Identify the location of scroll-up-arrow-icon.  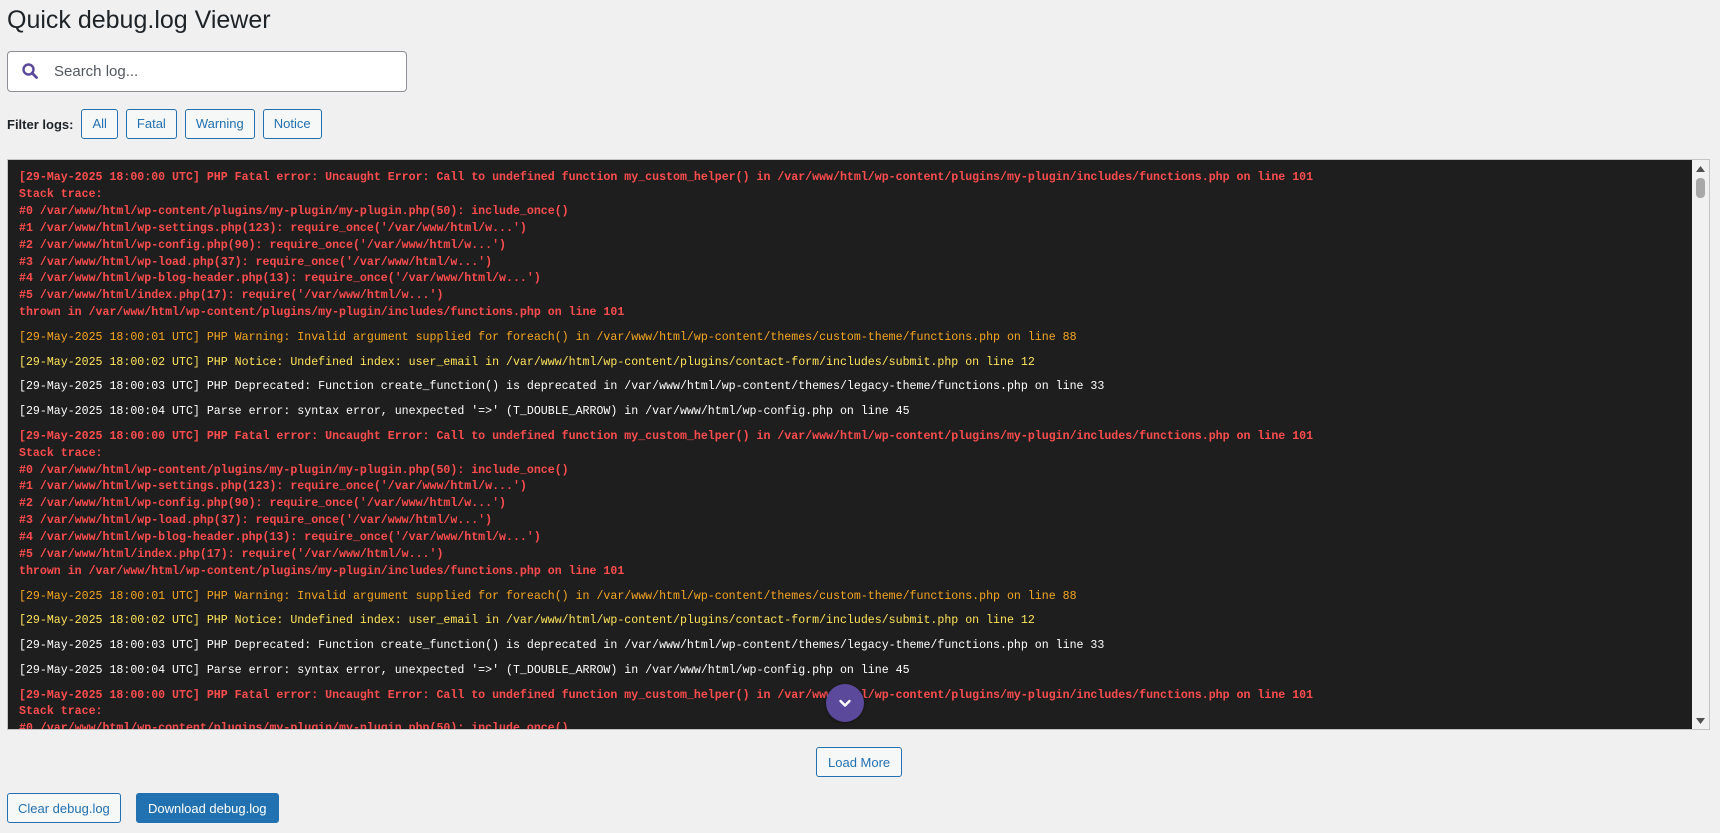
(1700, 168).